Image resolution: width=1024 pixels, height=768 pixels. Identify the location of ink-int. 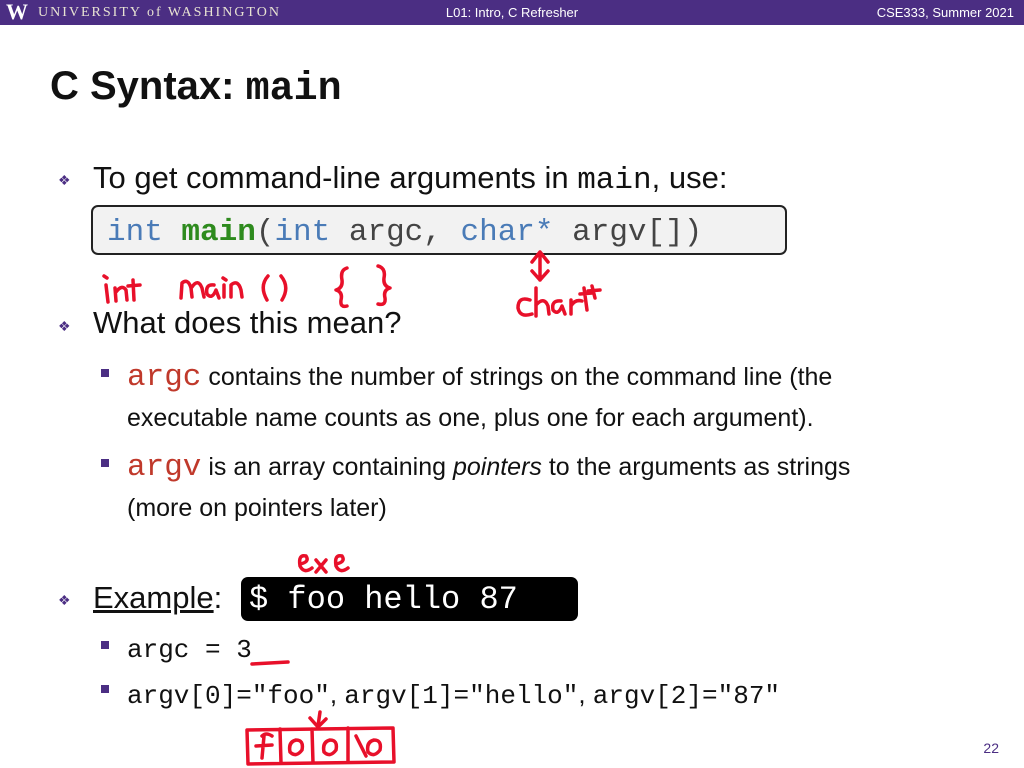
(122, 289).